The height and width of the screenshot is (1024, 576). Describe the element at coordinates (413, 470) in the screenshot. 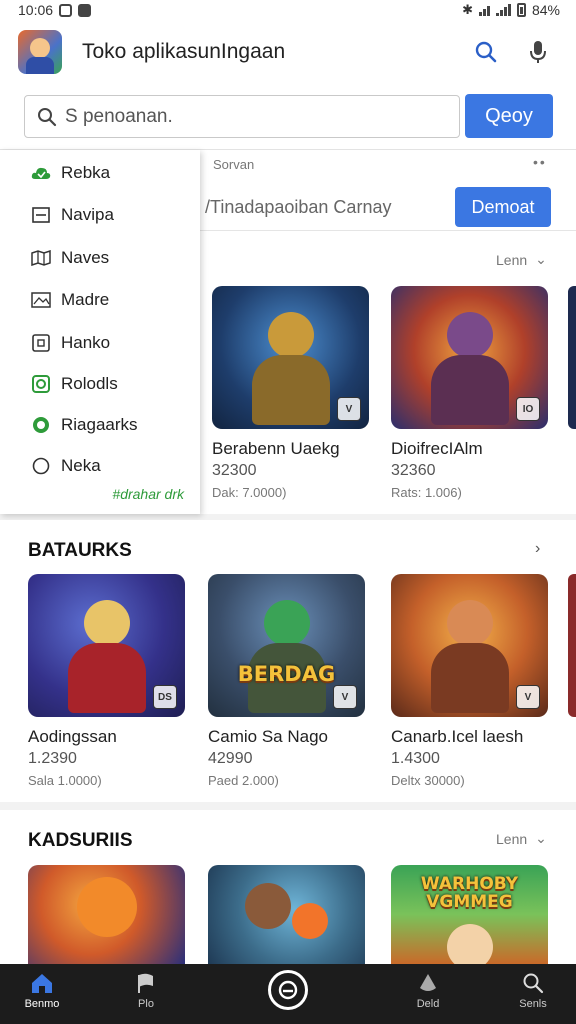

I see `card-count: 32360` at that location.